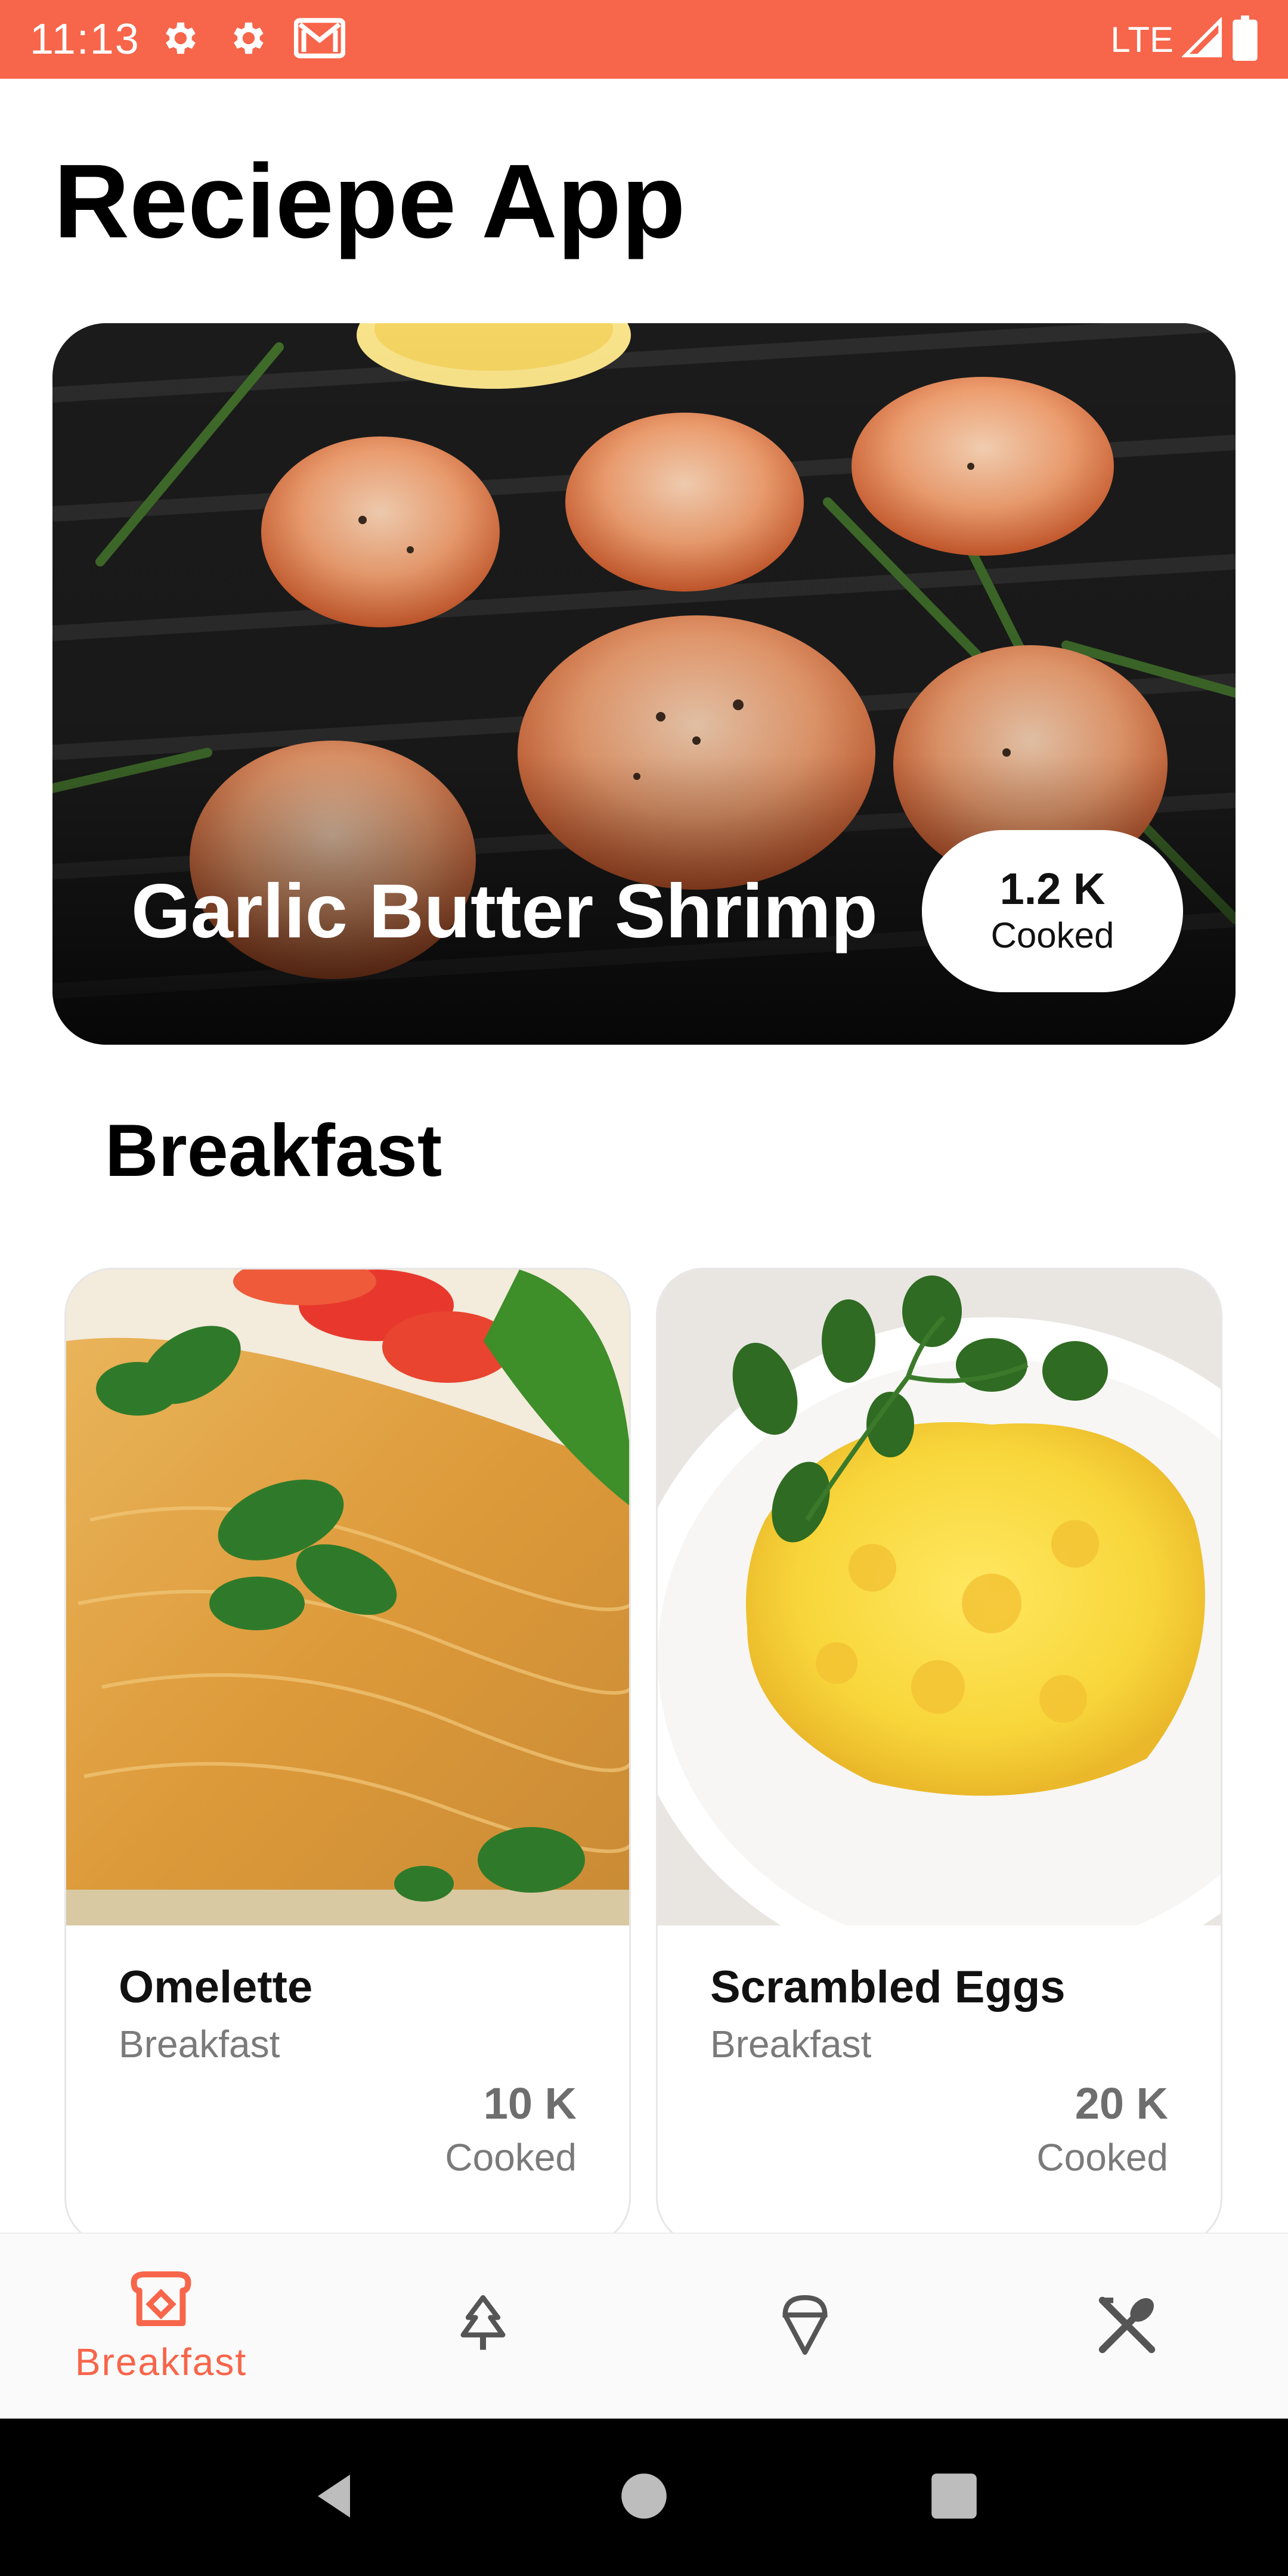 The image size is (1288, 2576). I want to click on home-circle-icon, so click(644, 2497).